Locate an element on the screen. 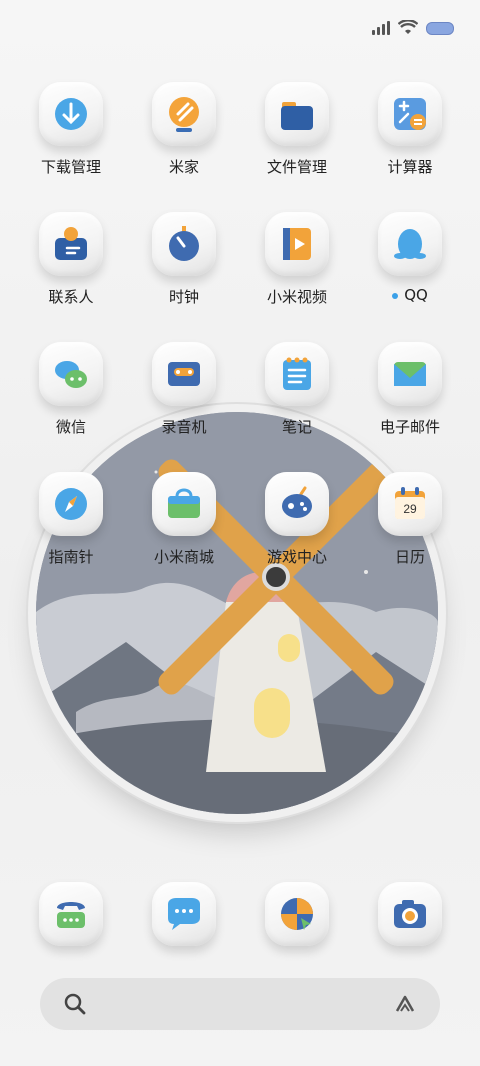  app-qq: QQ is located at coordinates (410, 258).